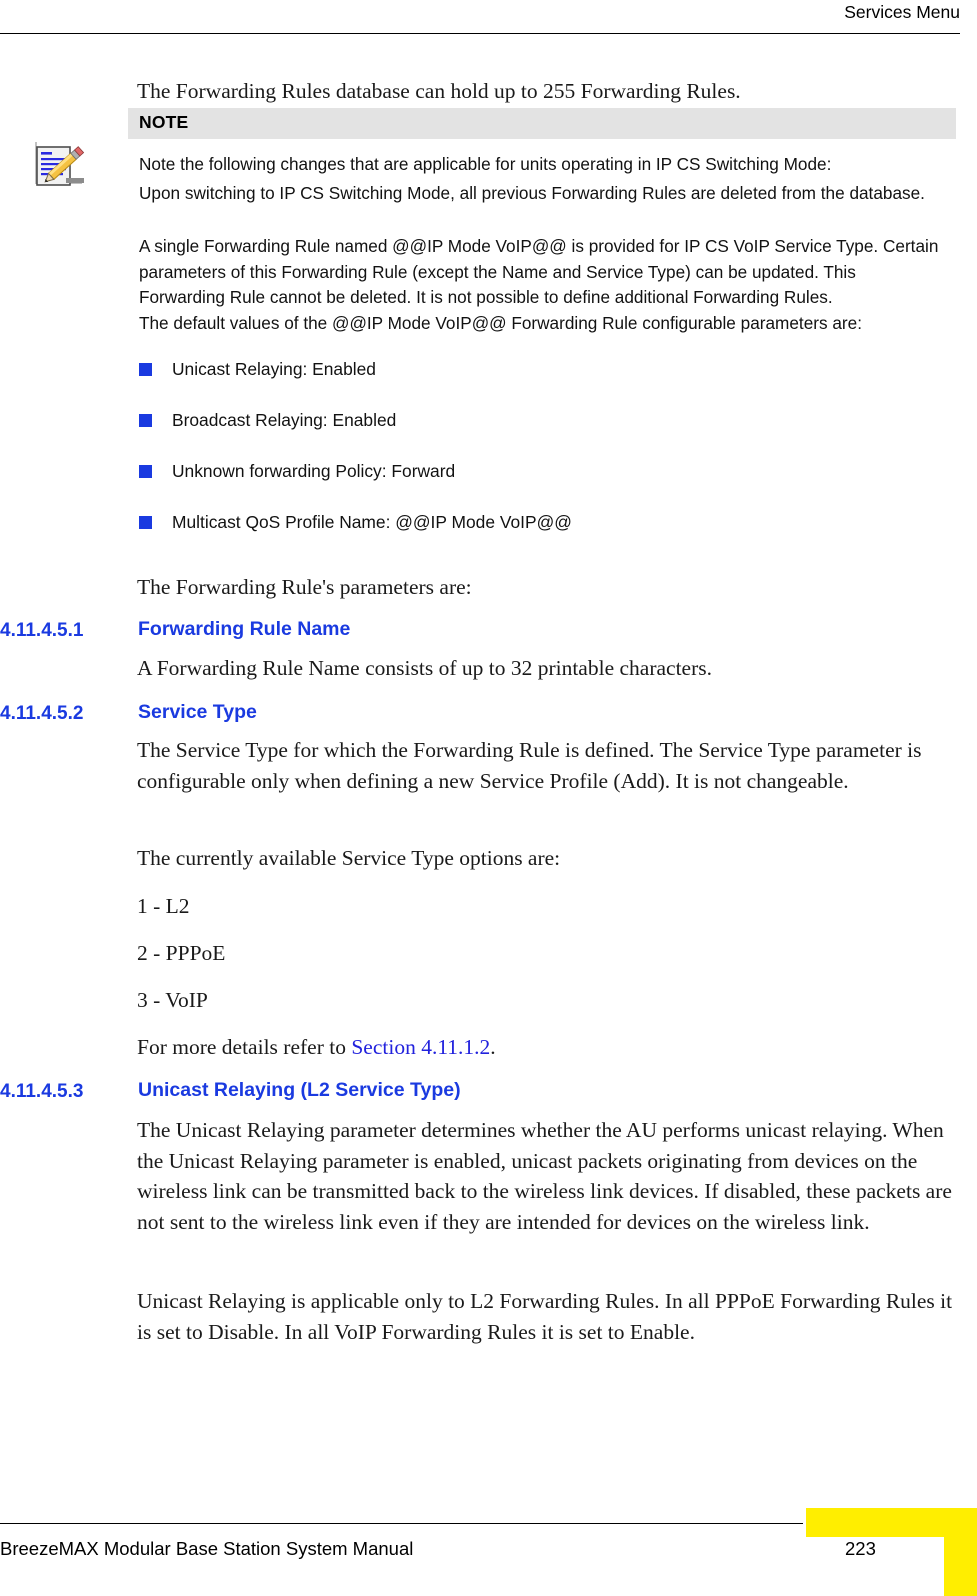  What do you see at coordinates (902, 12) in the screenshot?
I see `running-header-title: Services Menu` at bounding box center [902, 12].